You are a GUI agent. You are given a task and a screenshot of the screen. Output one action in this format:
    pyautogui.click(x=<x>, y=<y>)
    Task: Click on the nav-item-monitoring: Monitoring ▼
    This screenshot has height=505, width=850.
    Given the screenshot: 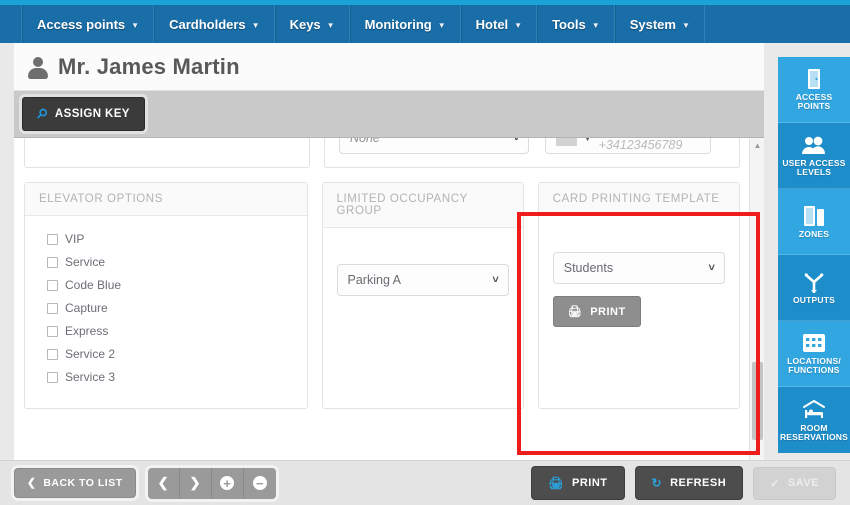 What is the action you would take?
    pyautogui.click(x=405, y=24)
    